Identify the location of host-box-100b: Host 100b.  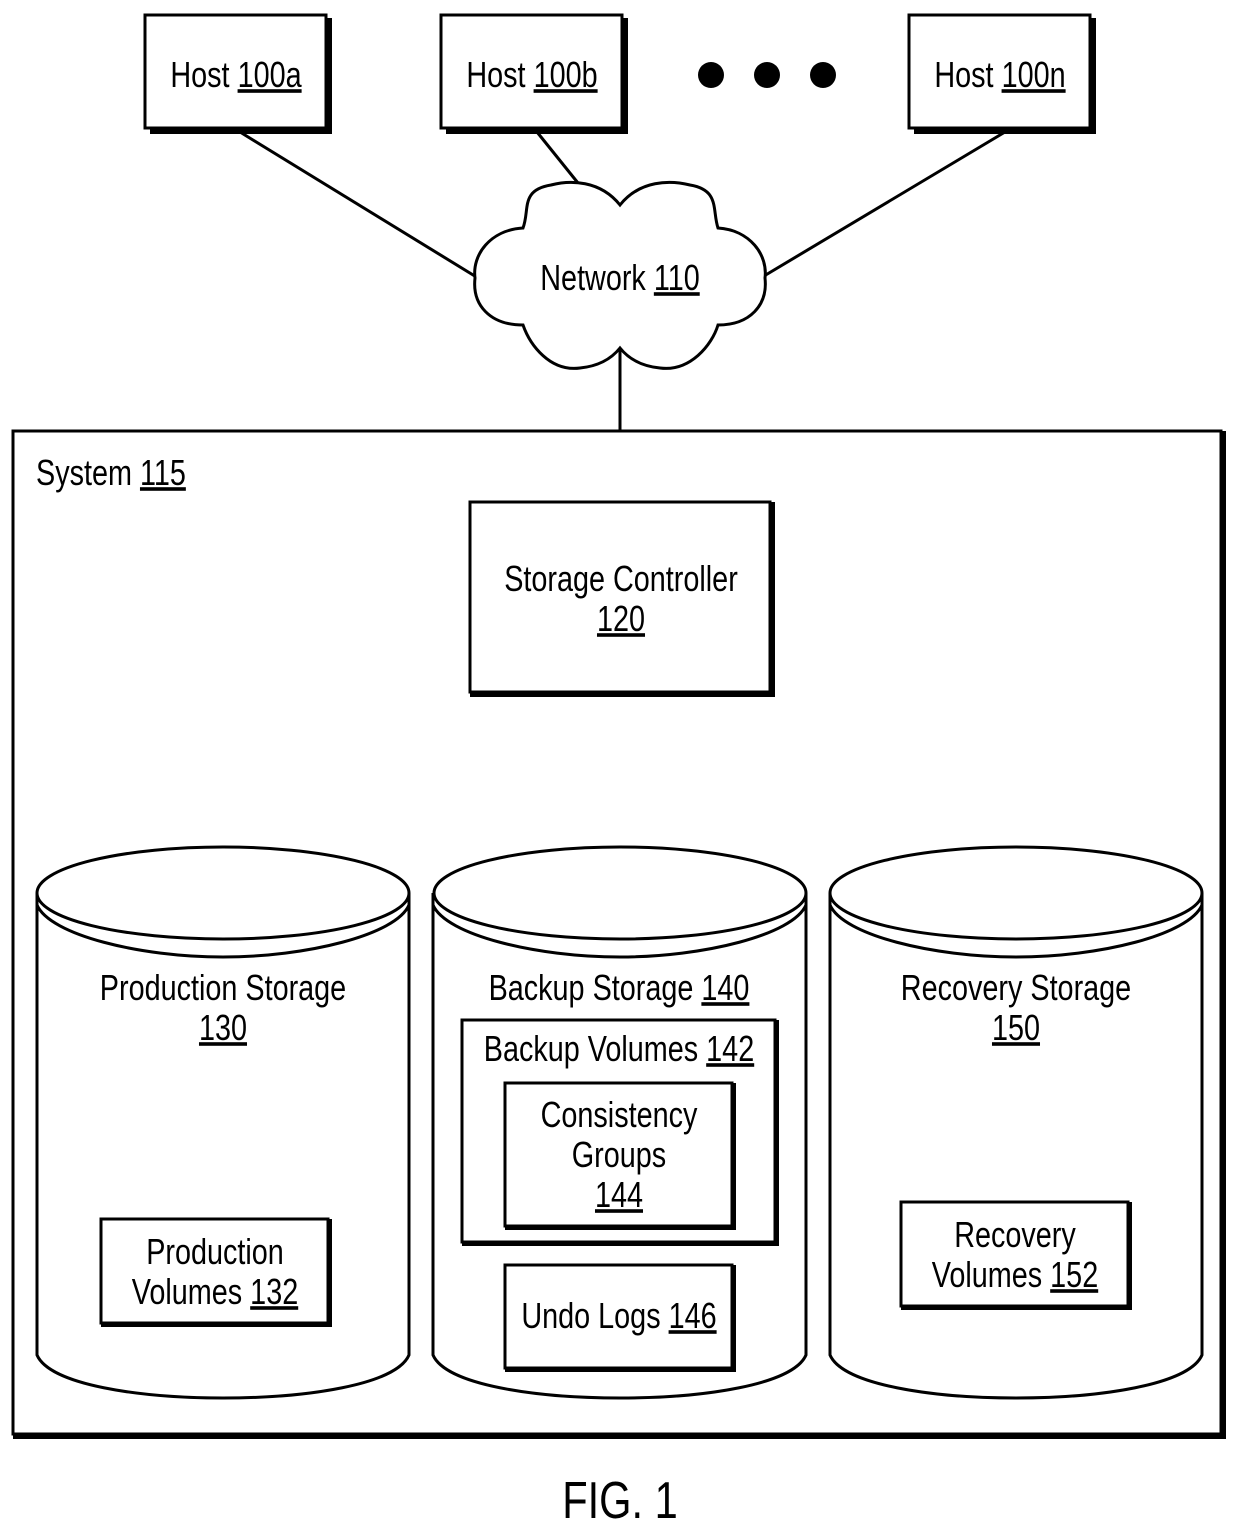
(533, 73).